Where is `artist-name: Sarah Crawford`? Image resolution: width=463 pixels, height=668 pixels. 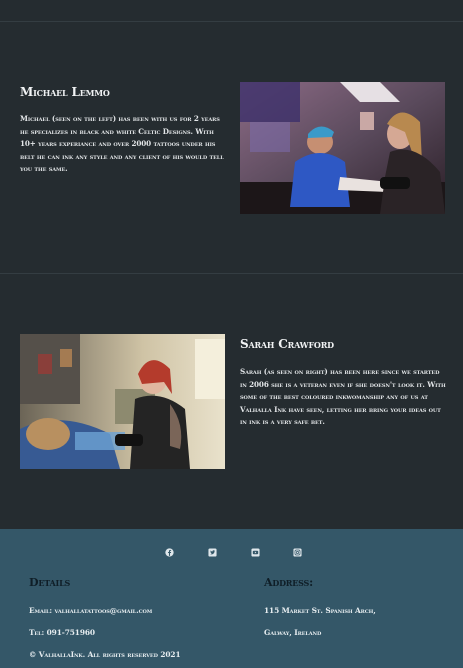 artist-name: Sarah Crawford is located at coordinates (287, 344).